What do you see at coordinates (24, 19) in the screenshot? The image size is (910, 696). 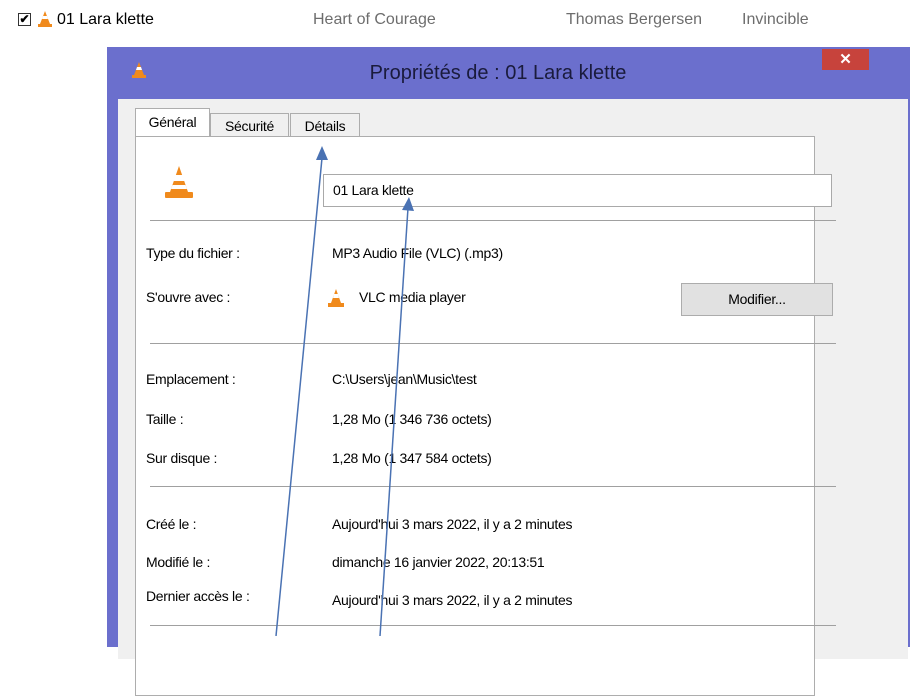 I see `checkbox-icon: ✔` at bounding box center [24, 19].